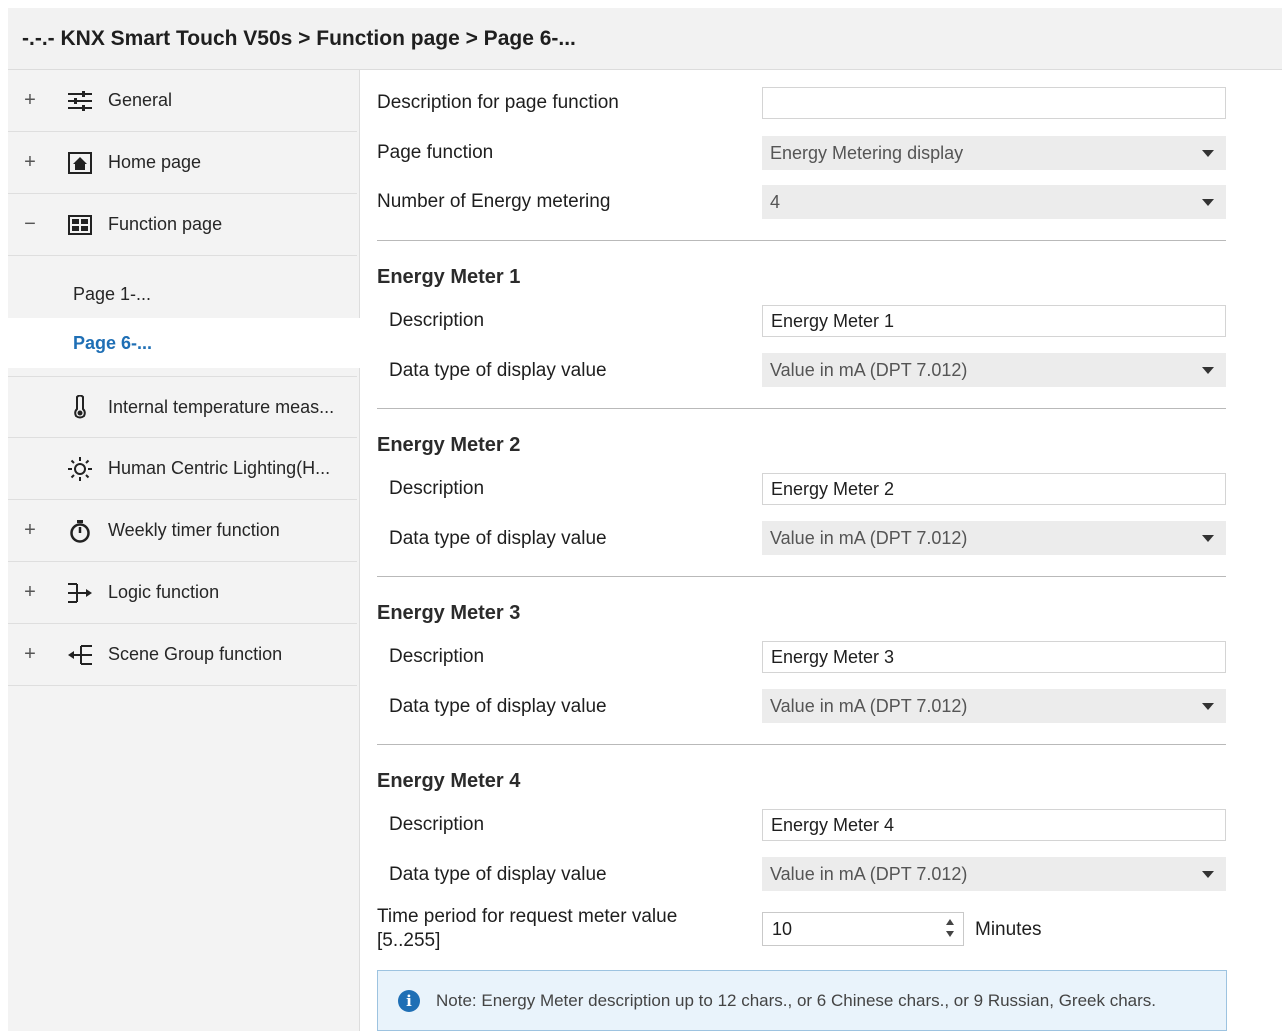 This screenshot has height=1031, width=1282. What do you see at coordinates (140, 100) in the screenshot?
I see `sidebar-item-label: General` at bounding box center [140, 100].